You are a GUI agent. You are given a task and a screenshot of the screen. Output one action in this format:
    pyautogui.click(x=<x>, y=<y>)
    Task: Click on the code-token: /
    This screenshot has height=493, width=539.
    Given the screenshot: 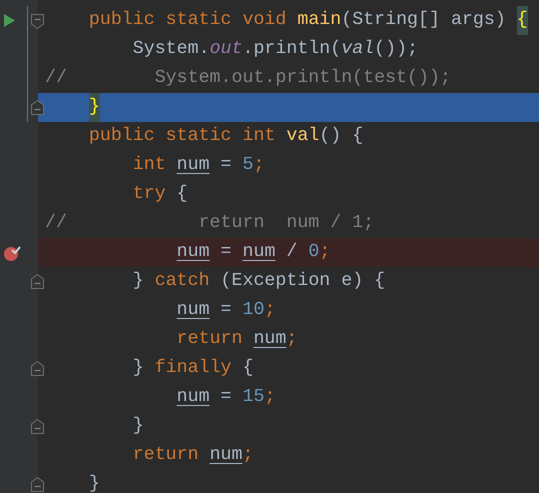 What is the action you would take?
    pyautogui.click(x=291, y=252)
    